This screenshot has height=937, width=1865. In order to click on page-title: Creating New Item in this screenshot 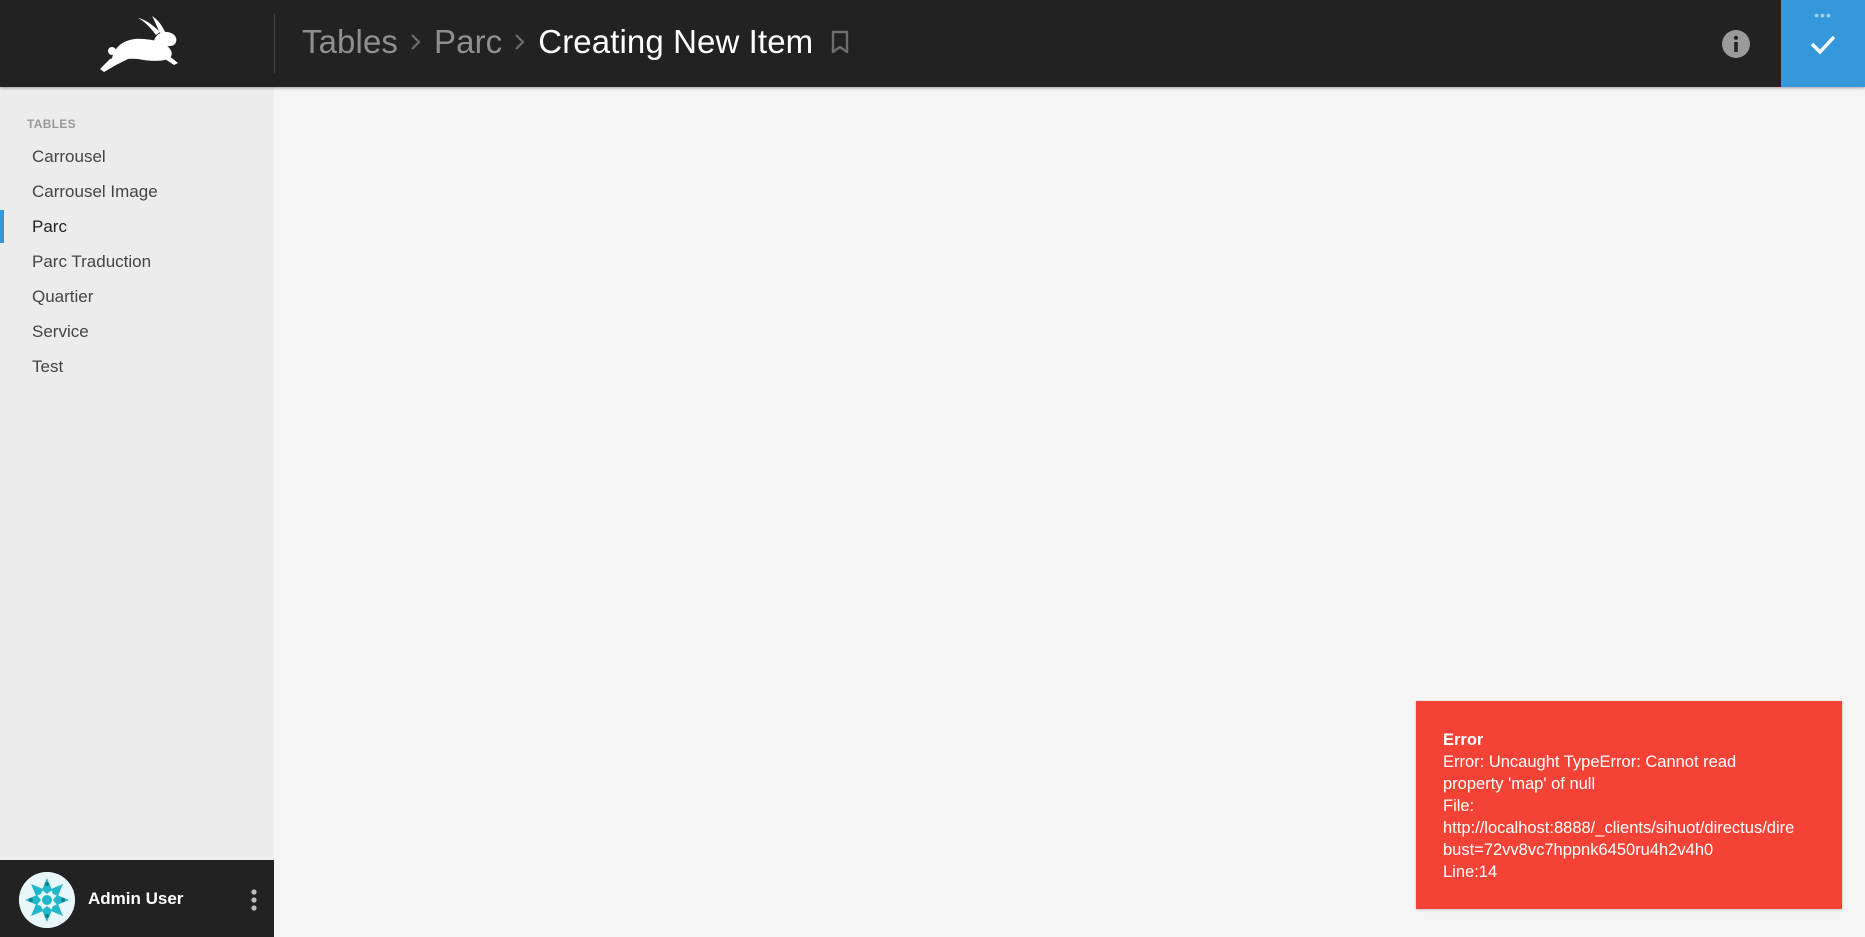, I will do `click(676, 41)`.